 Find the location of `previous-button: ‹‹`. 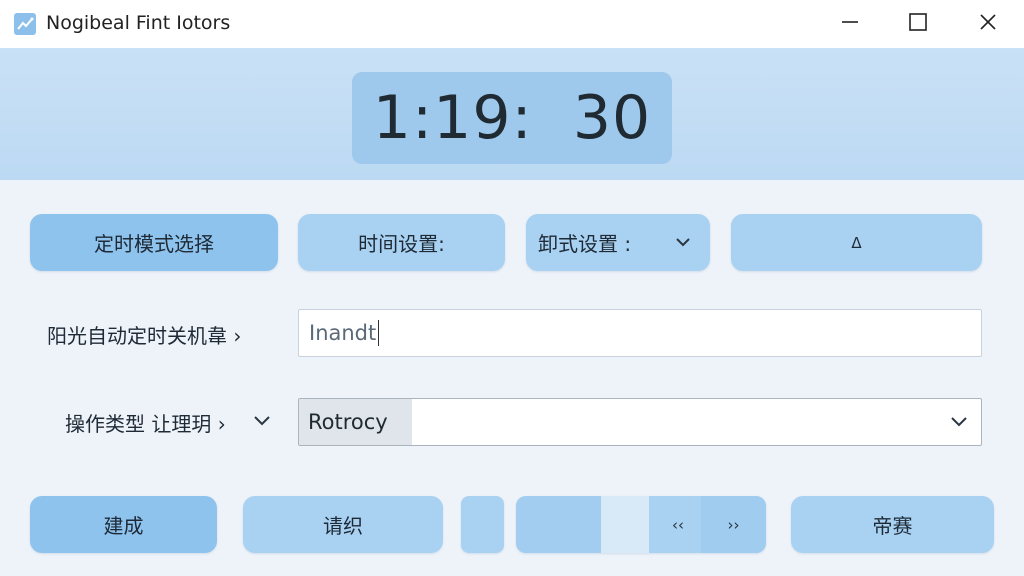

previous-button: ‹‹ is located at coordinates (678, 524).